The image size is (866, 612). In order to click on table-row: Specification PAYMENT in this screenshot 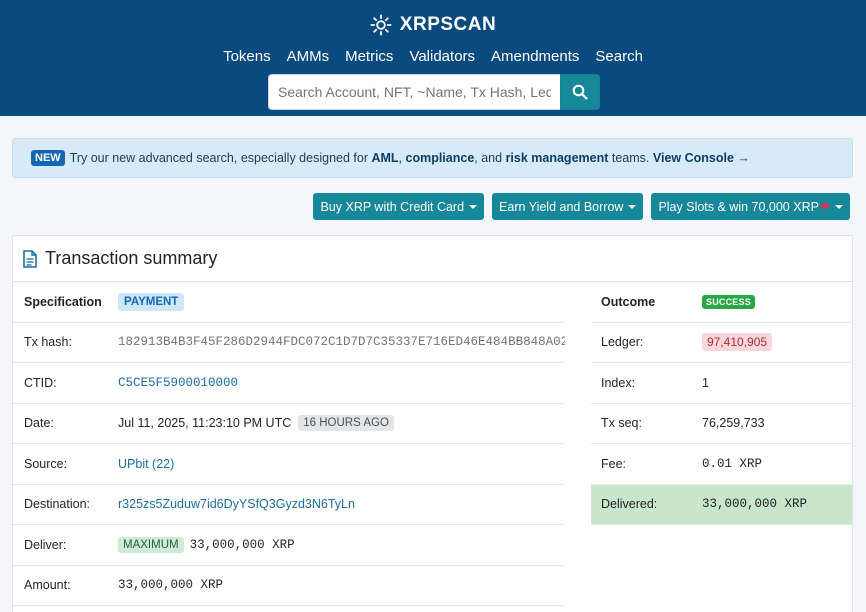, I will do `click(289, 302)`.